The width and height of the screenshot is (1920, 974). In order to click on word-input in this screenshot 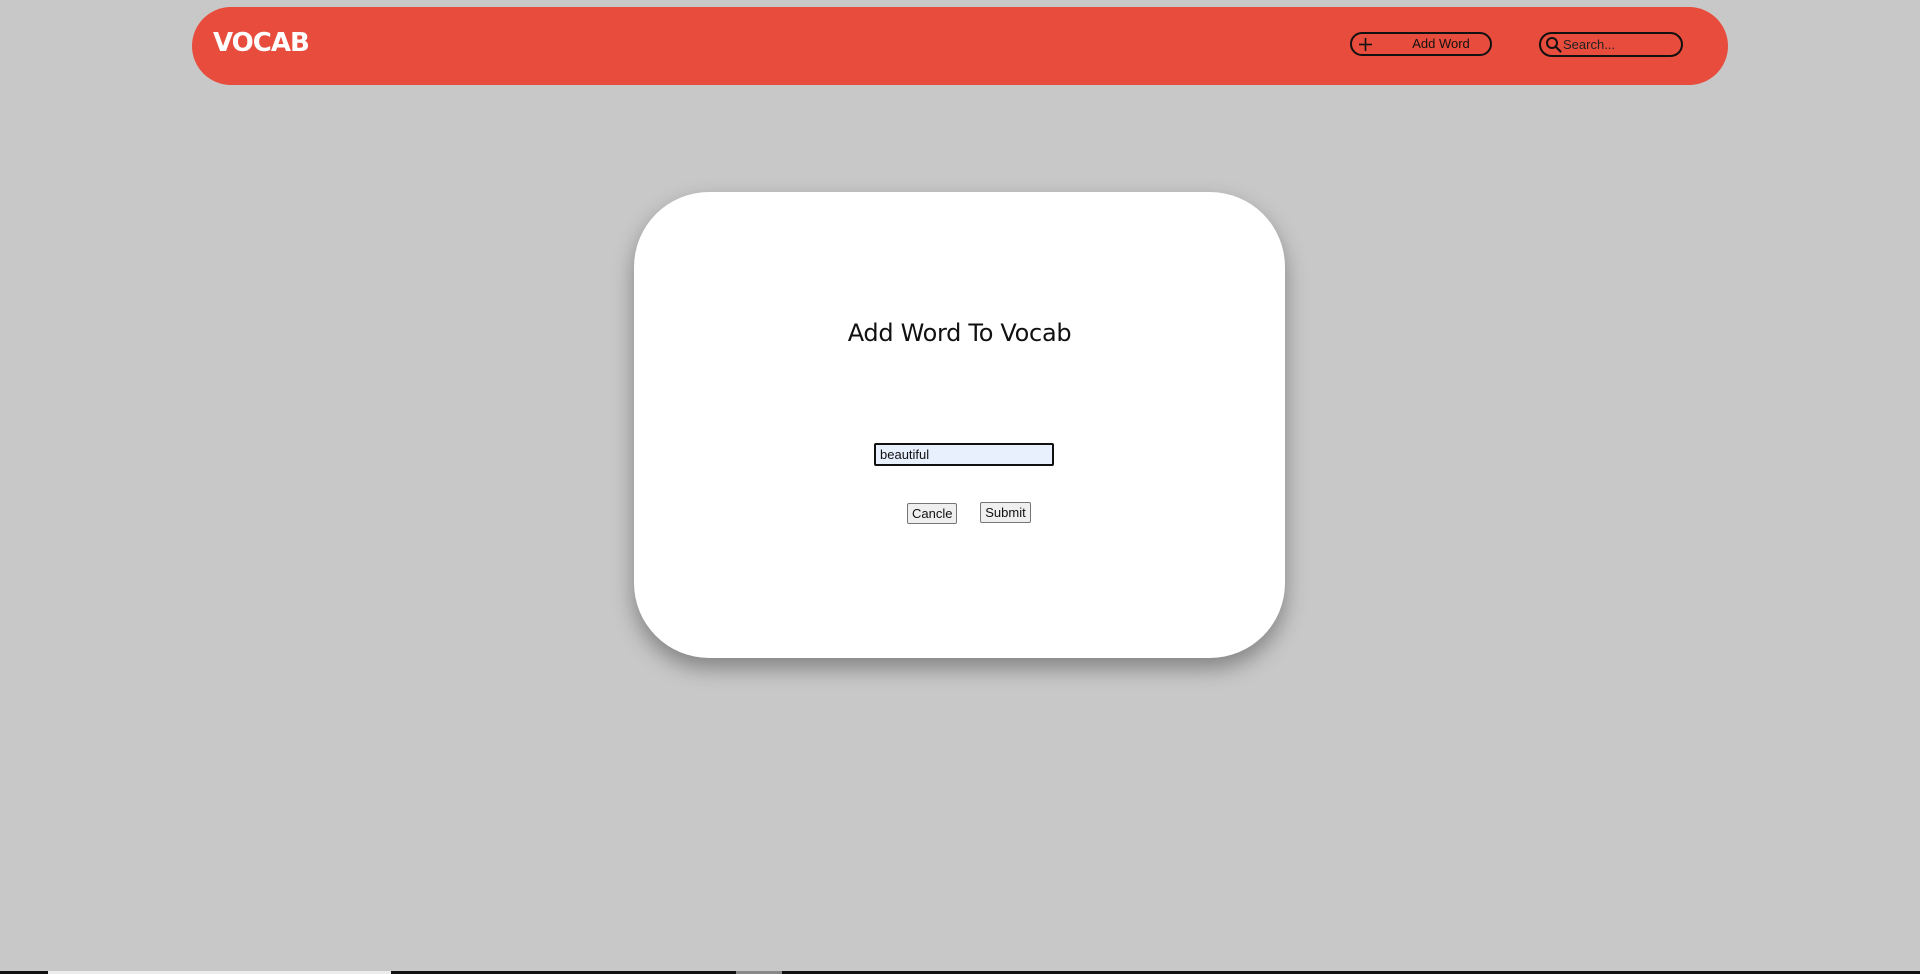, I will do `click(964, 454)`.